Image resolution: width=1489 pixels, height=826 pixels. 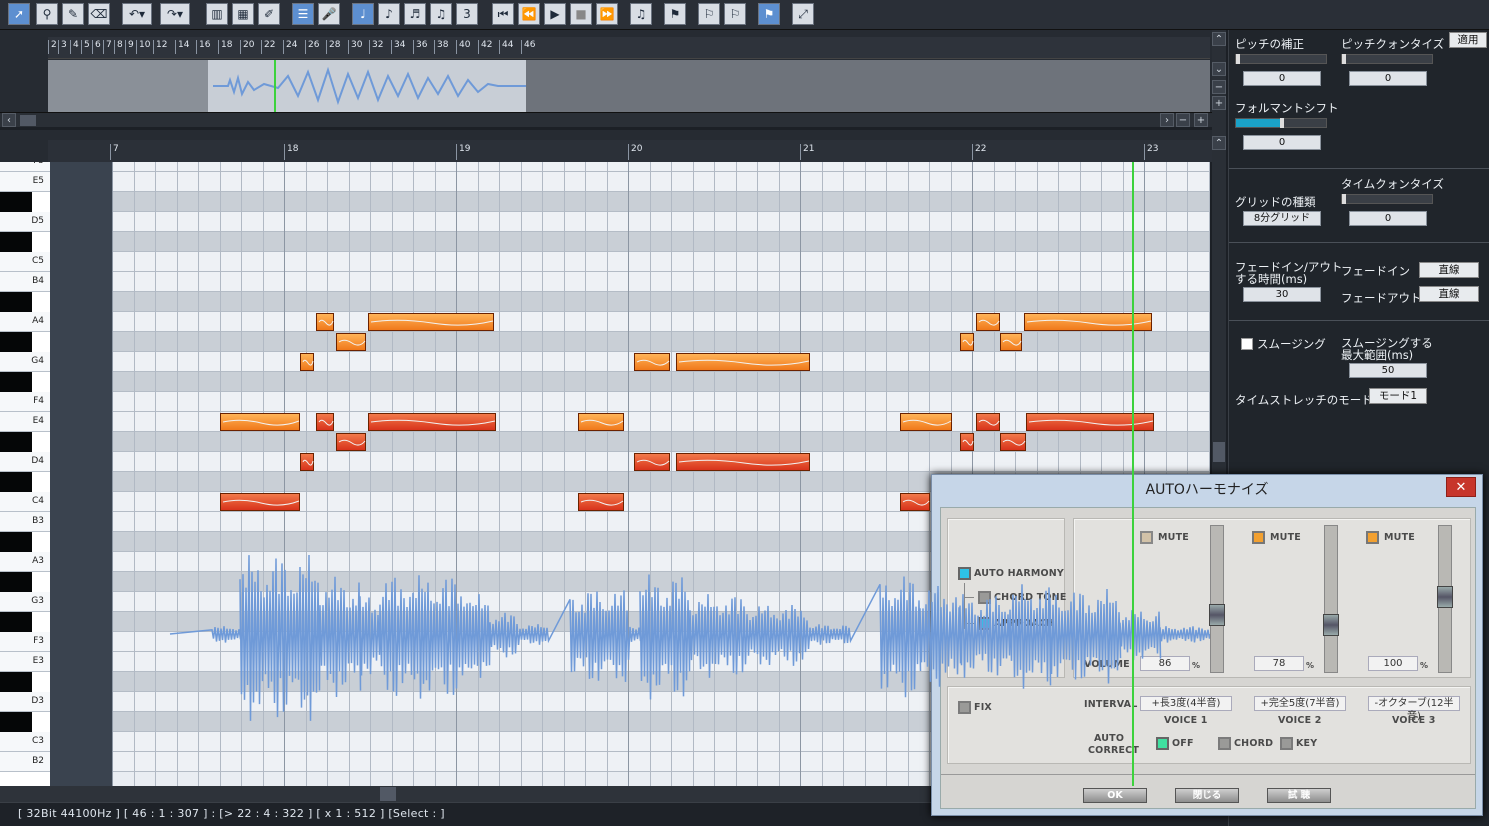 What do you see at coordinates (25, 182) in the screenshot?
I see `piano-key: E5` at bounding box center [25, 182].